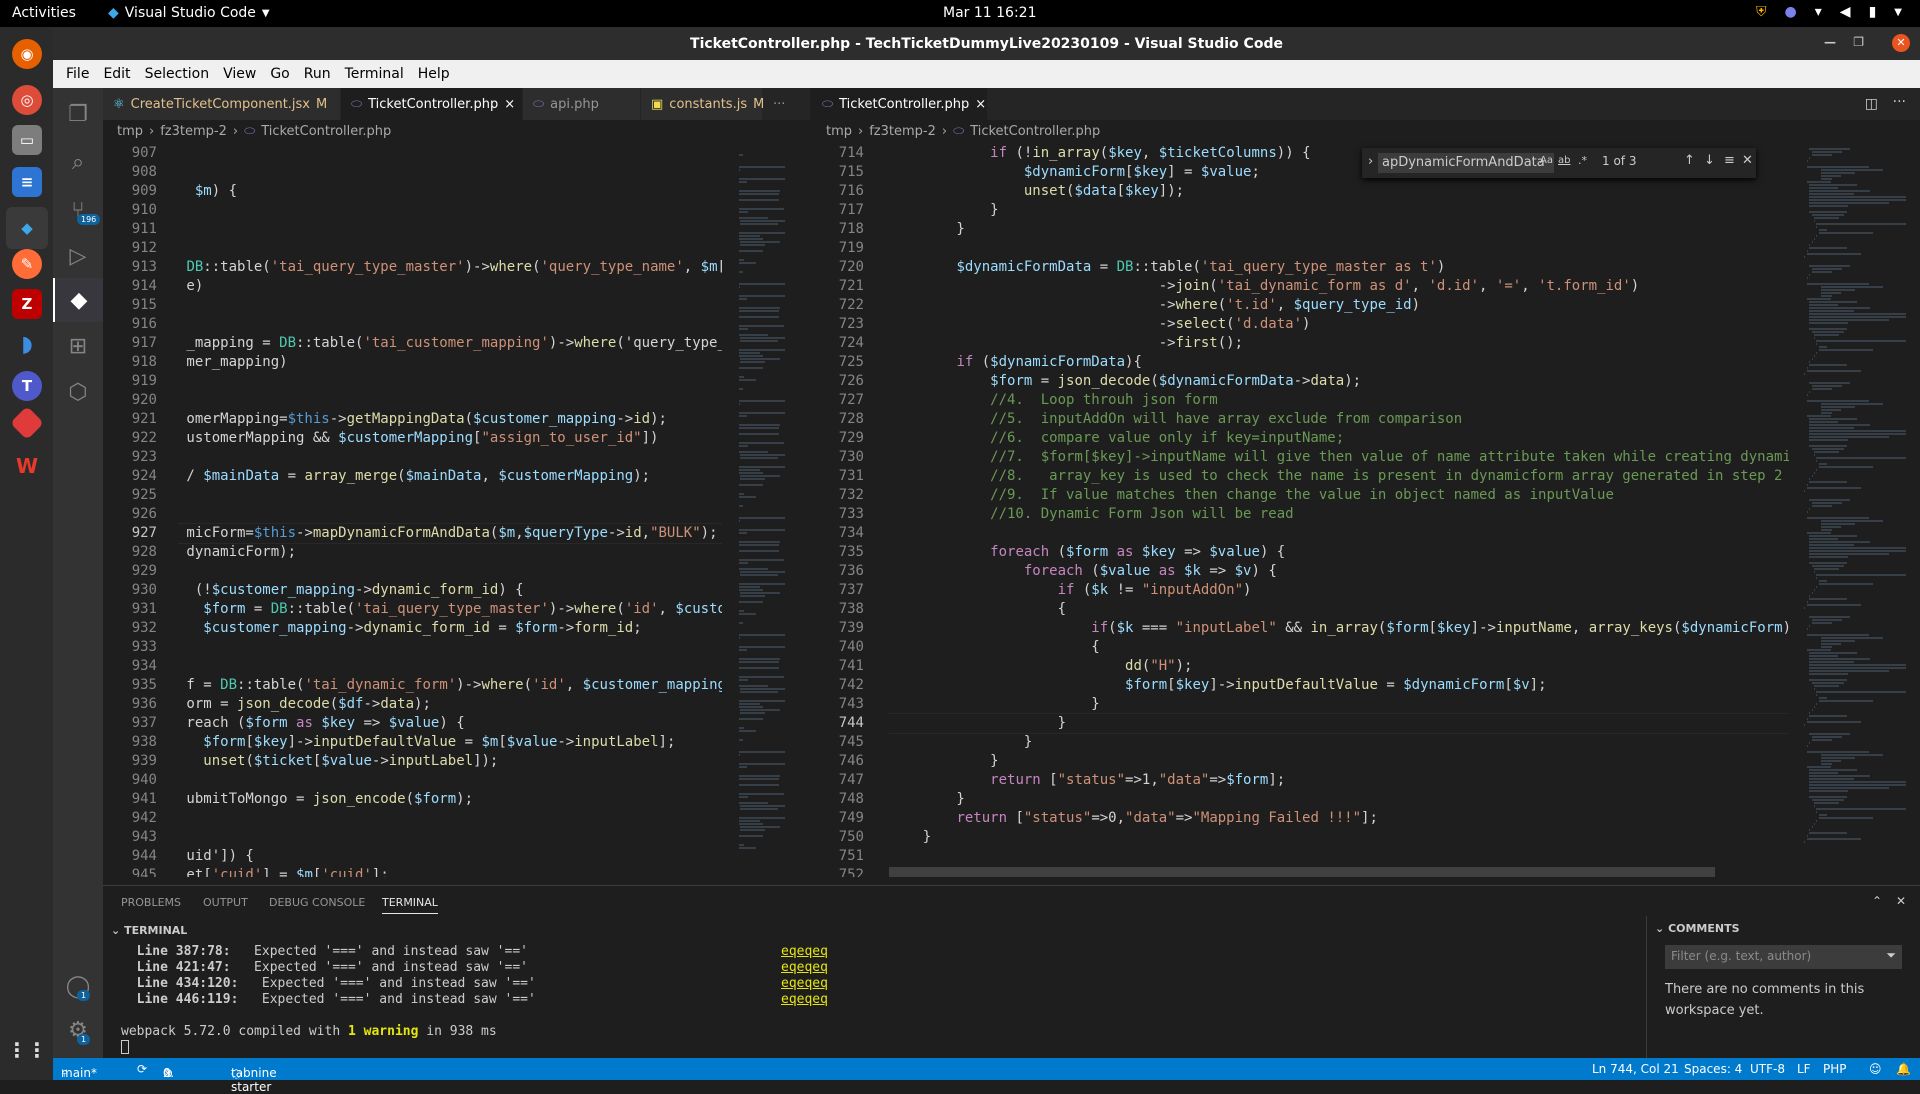  What do you see at coordinates (1851, 510) in the screenshot?
I see `right-minimap` at bounding box center [1851, 510].